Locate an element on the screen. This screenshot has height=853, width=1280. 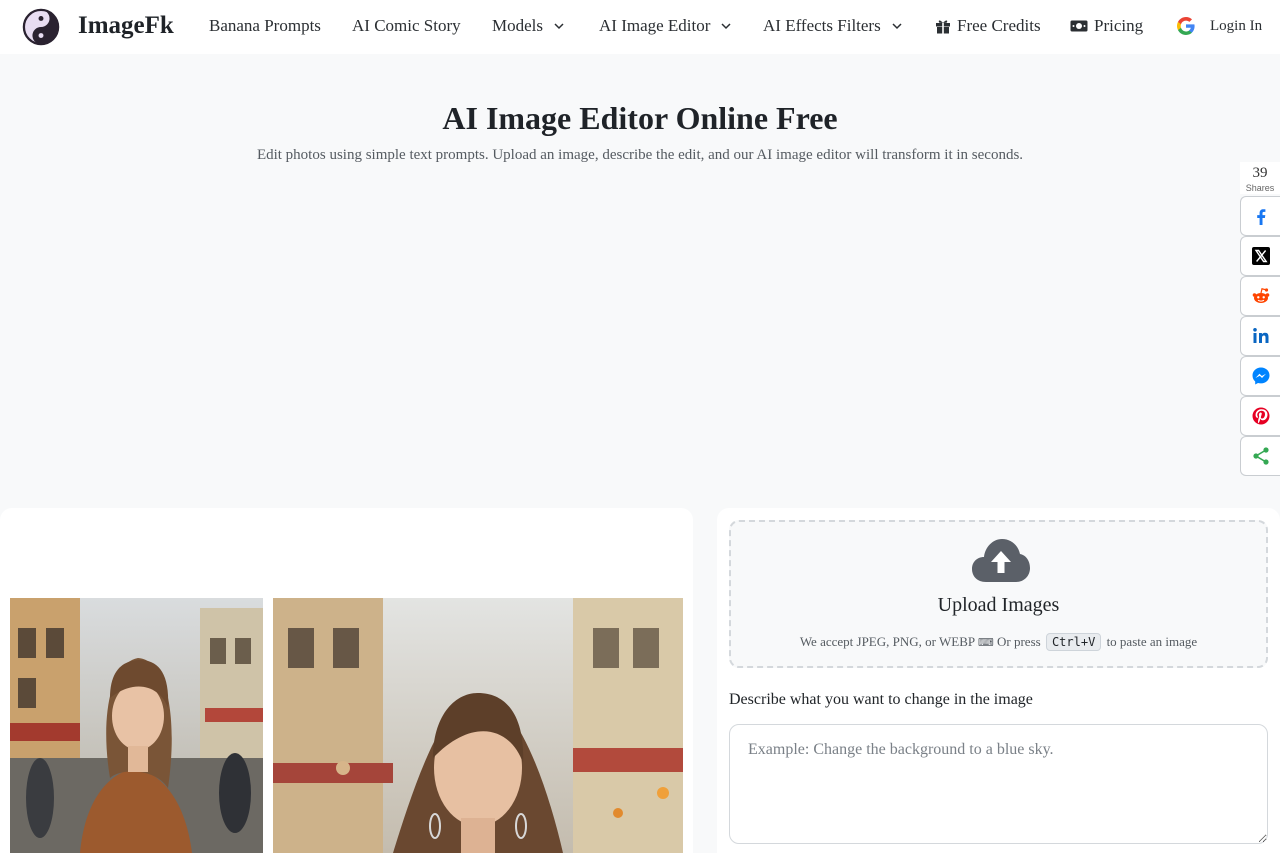
cloud-upload-icon is located at coordinates (1001, 560).